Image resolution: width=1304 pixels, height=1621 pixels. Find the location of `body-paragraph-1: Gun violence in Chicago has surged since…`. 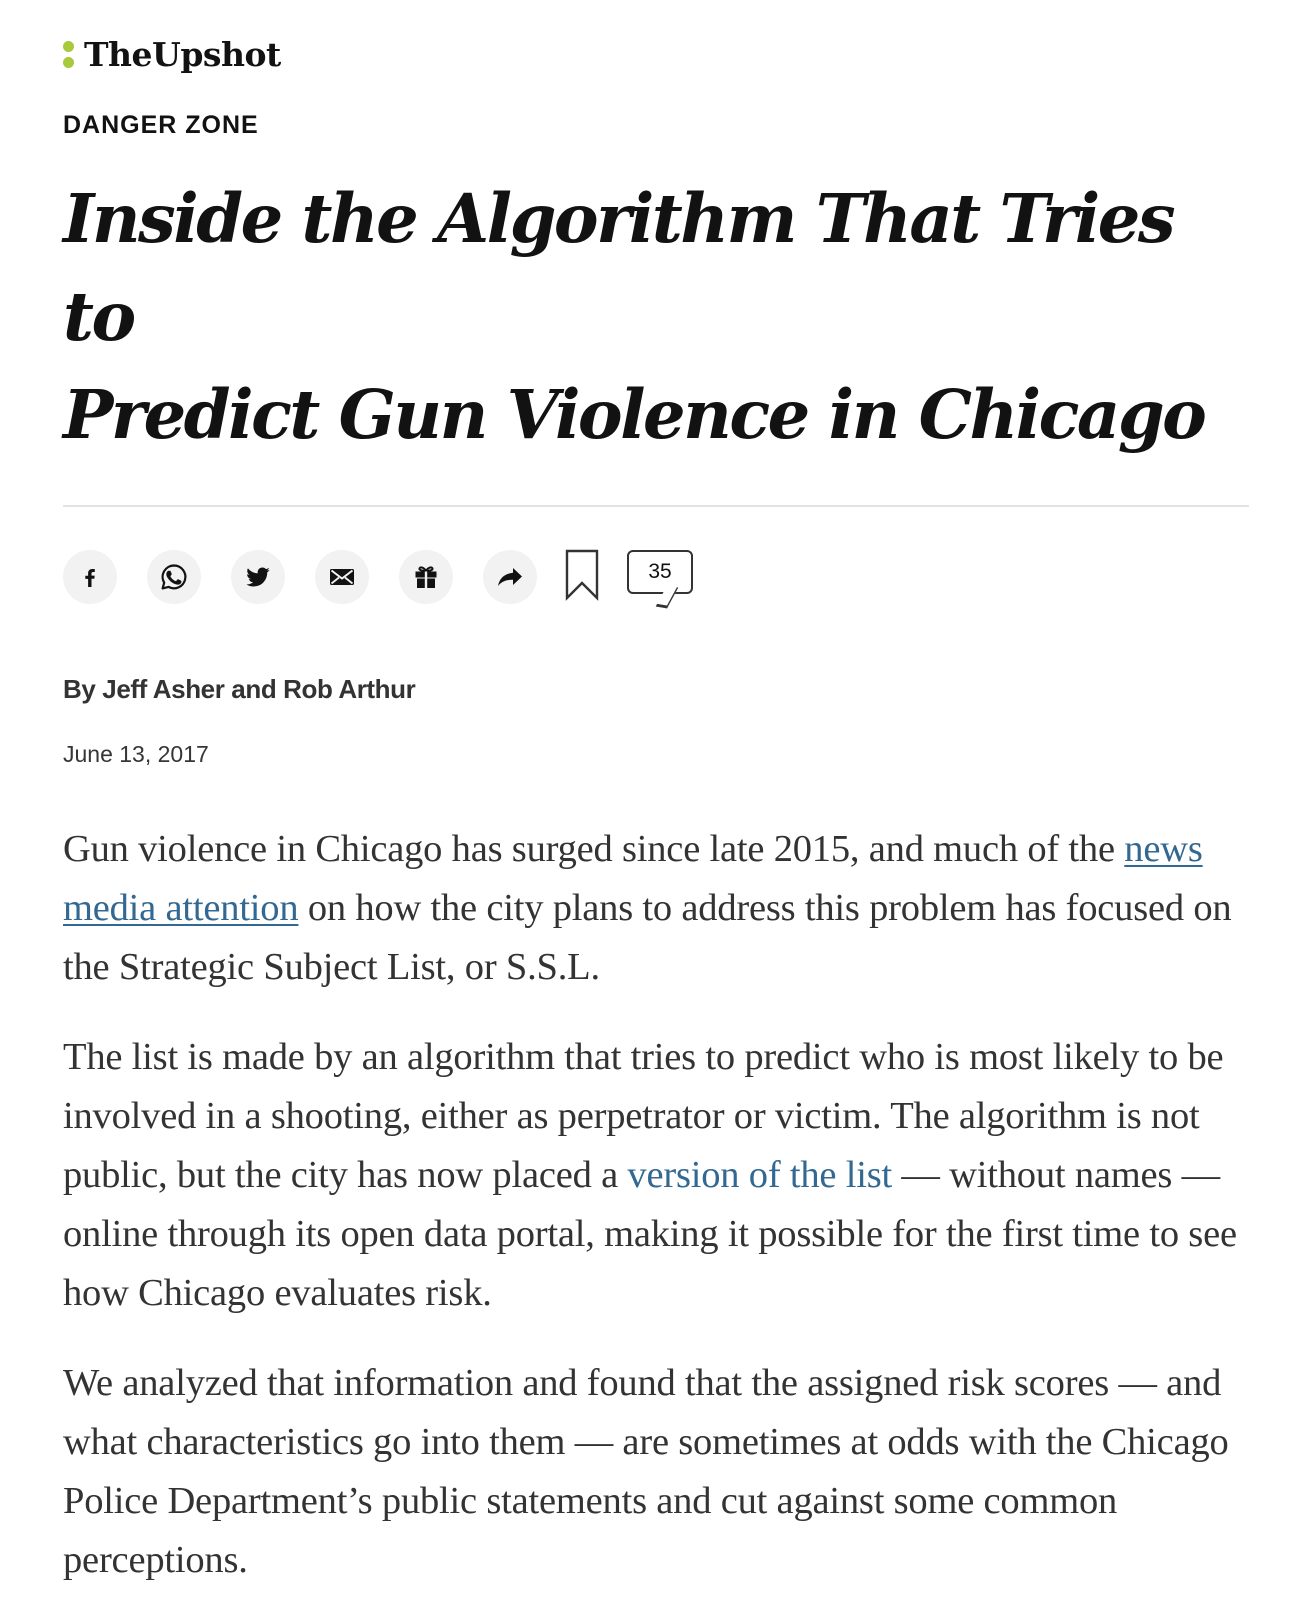

body-paragraph-1: Gun violence in Chicago has surged since… is located at coordinates (656, 908).